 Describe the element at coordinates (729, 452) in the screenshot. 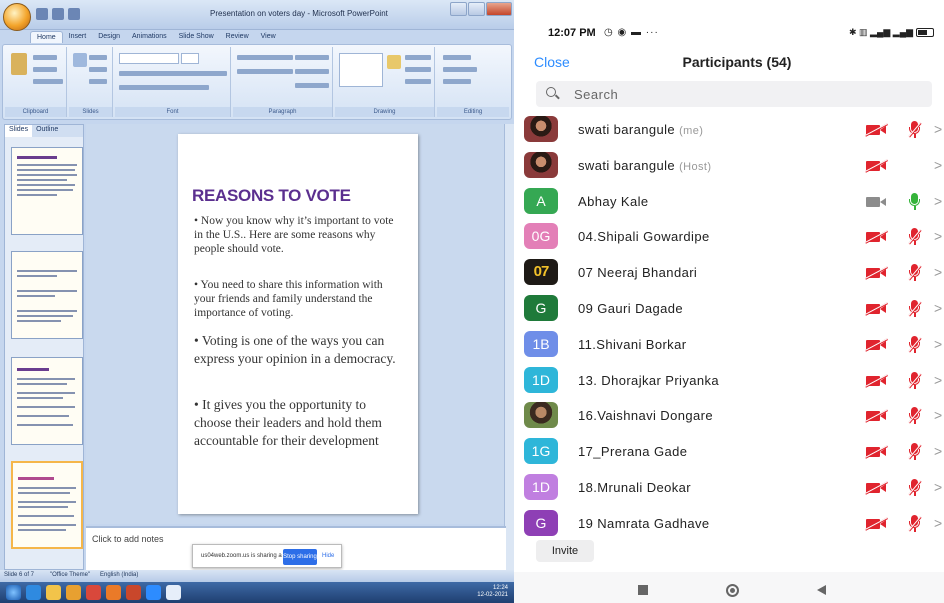

I see `participant-row: 1G 17_Prerana Gade >` at that location.